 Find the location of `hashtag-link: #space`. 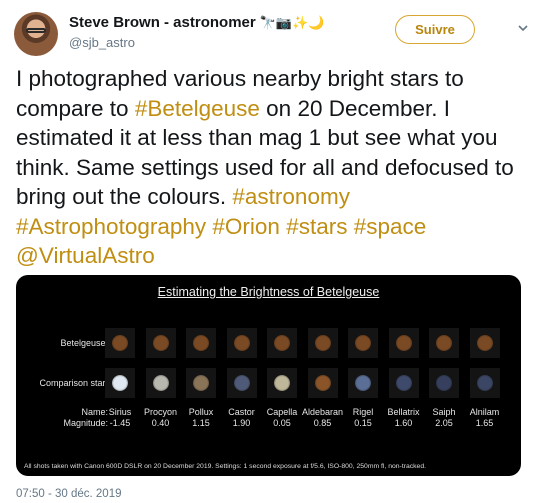

hashtag-link: #space is located at coordinates (390, 226).